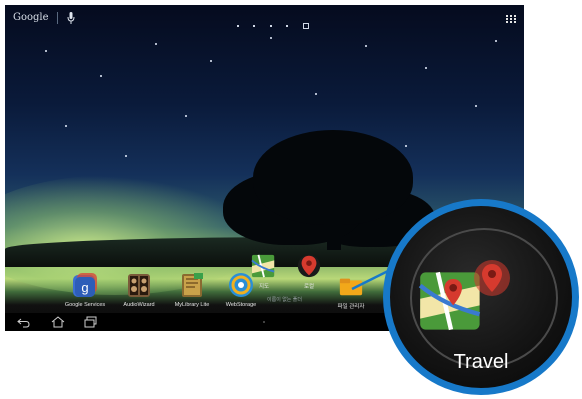 This screenshot has height=399, width=582. I want to click on page-dot-active, so click(305, 25).